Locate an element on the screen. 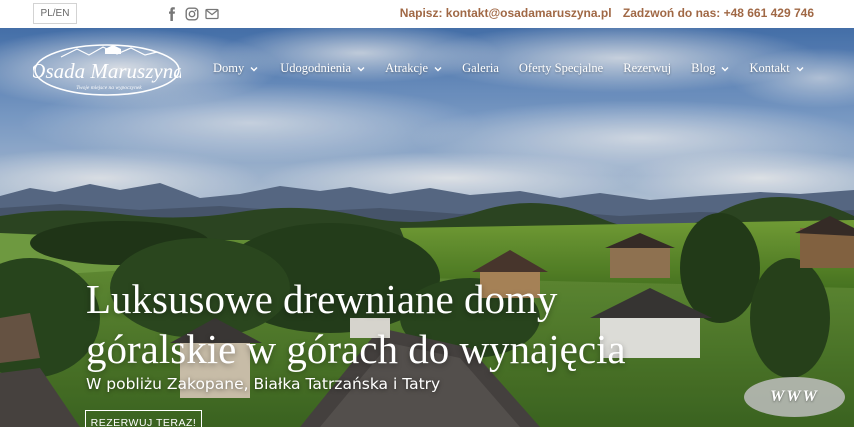  nav-item-oferty-specjalne: Oferty Specjalne is located at coordinates (561, 68).